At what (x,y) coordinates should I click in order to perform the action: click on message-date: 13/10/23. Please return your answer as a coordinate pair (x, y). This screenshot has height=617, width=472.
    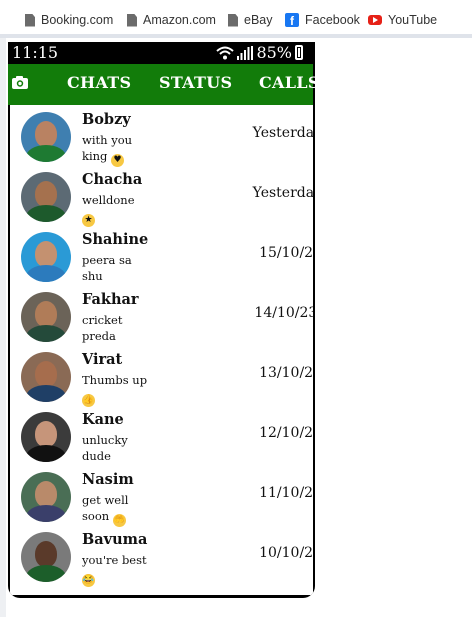
    Looking at the image, I should click on (286, 373).